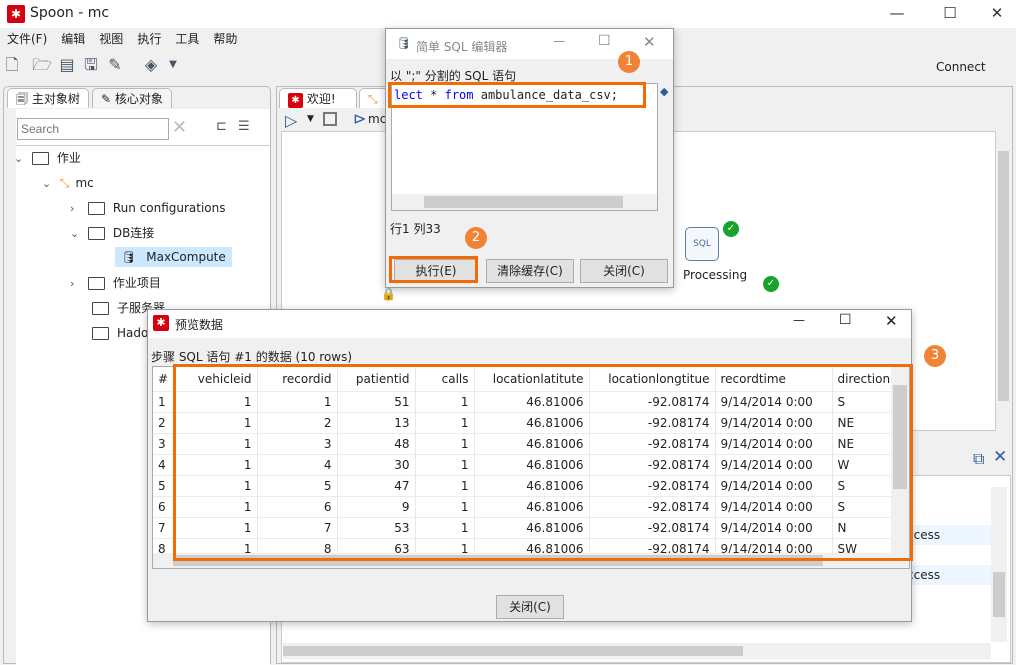 The height and width of the screenshot is (665, 1016). What do you see at coordinates (149, 39) in the screenshot?
I see `menu-run: 执行` at bounding box center [149, 39].